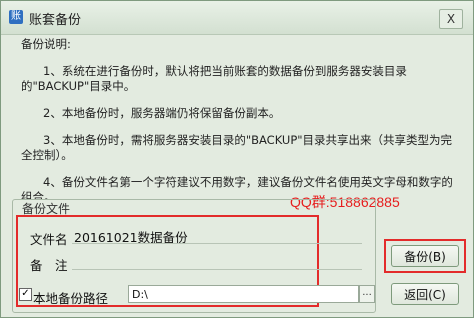 This screenshot has height=318, width=474. Describe the element at coordinates (71, 298) in the screenshot. I see `local-path-label: 本地备份路径` at that location.